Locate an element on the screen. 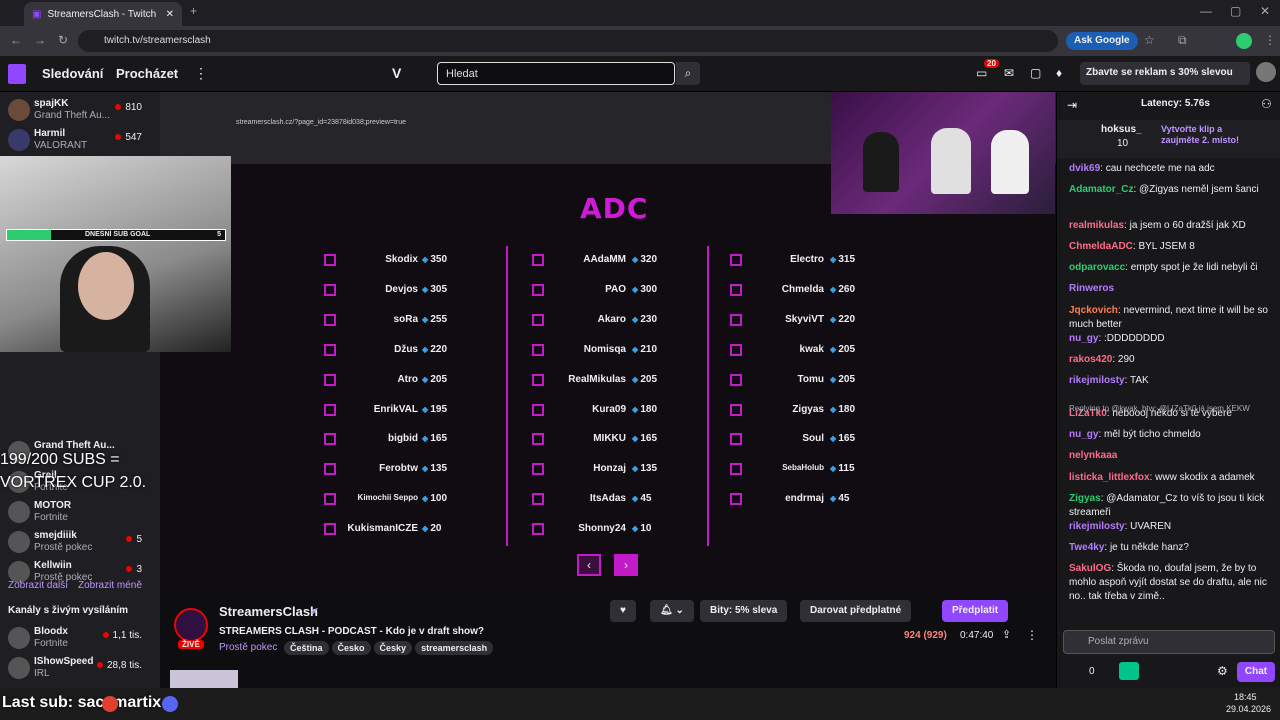 This screenshot has width=1280, height=720. chat-username: odparovacc is located at coordinates (1097, 267).